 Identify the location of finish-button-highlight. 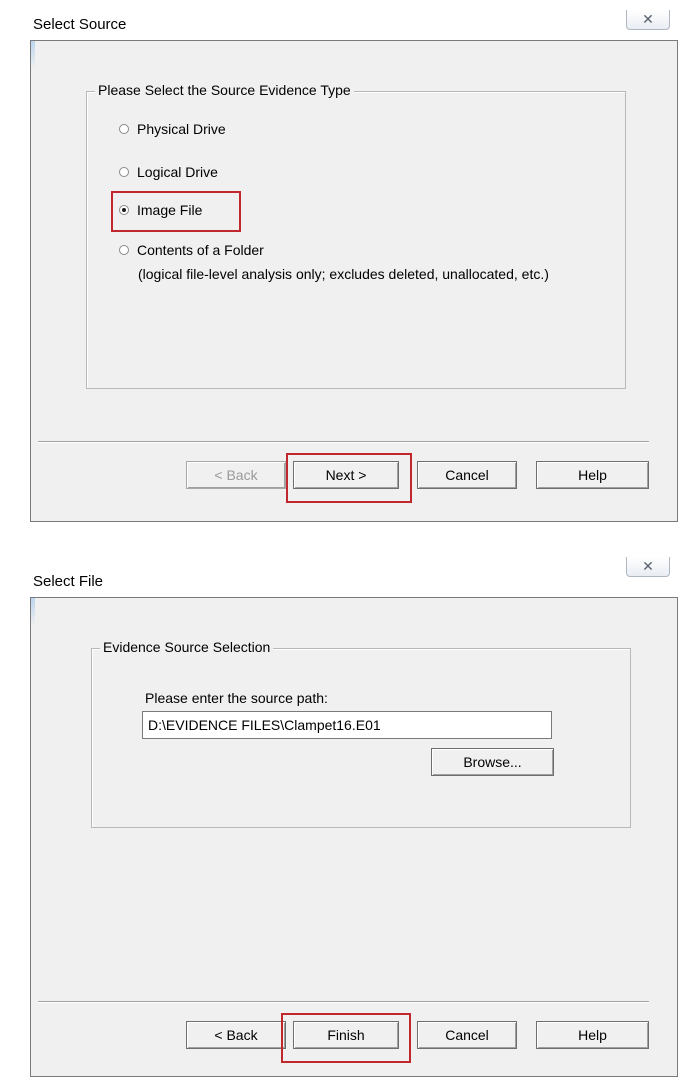
(346, 1038).